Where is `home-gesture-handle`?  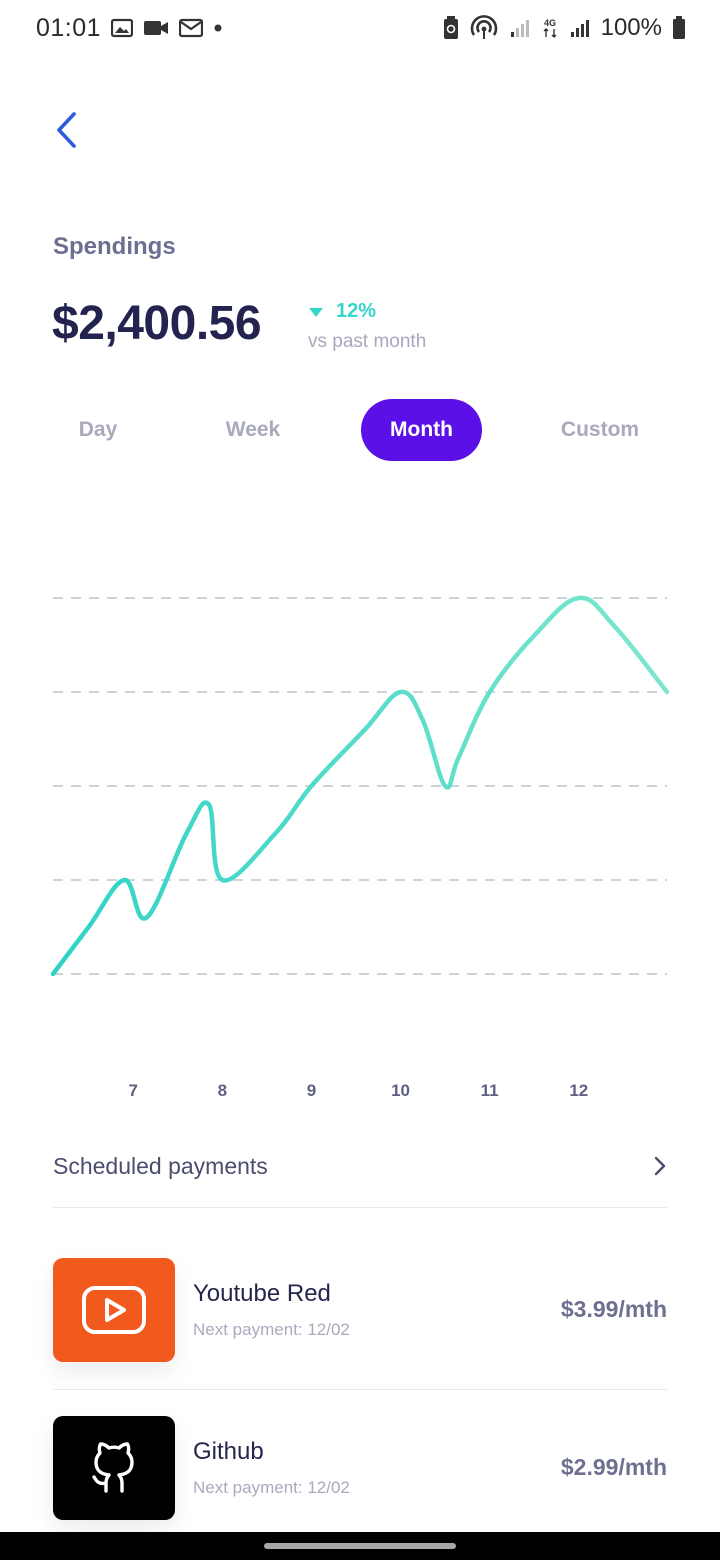
home-gesture-handle is located at coordinates (360, 1546).